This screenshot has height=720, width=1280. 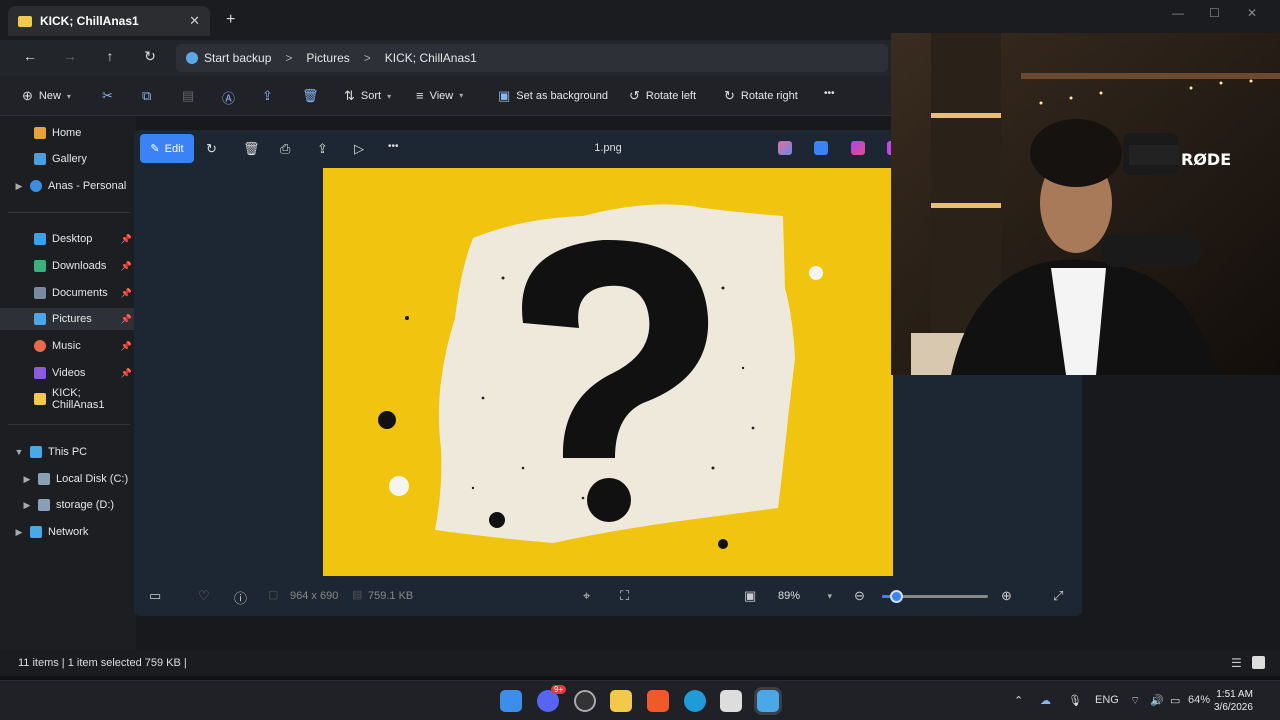 What do you see at coordinates (1045, 700) in the screenshot?
I see `onedrive-icon: ☁` at bounding box center [1045, 700].